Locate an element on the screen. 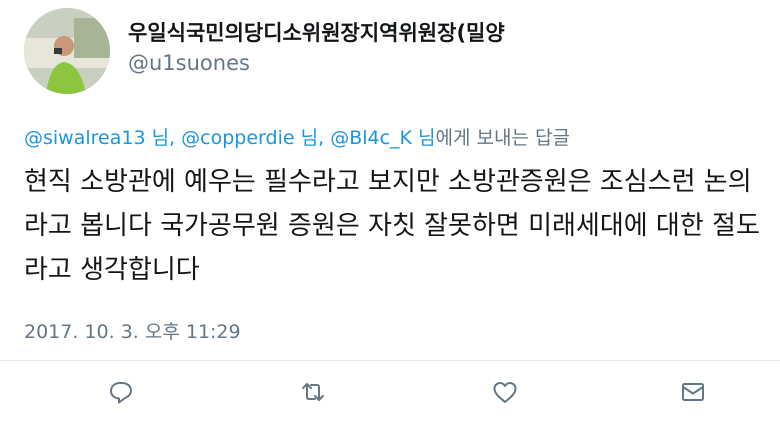  envelope-icon is located at coordinates (693, 392).